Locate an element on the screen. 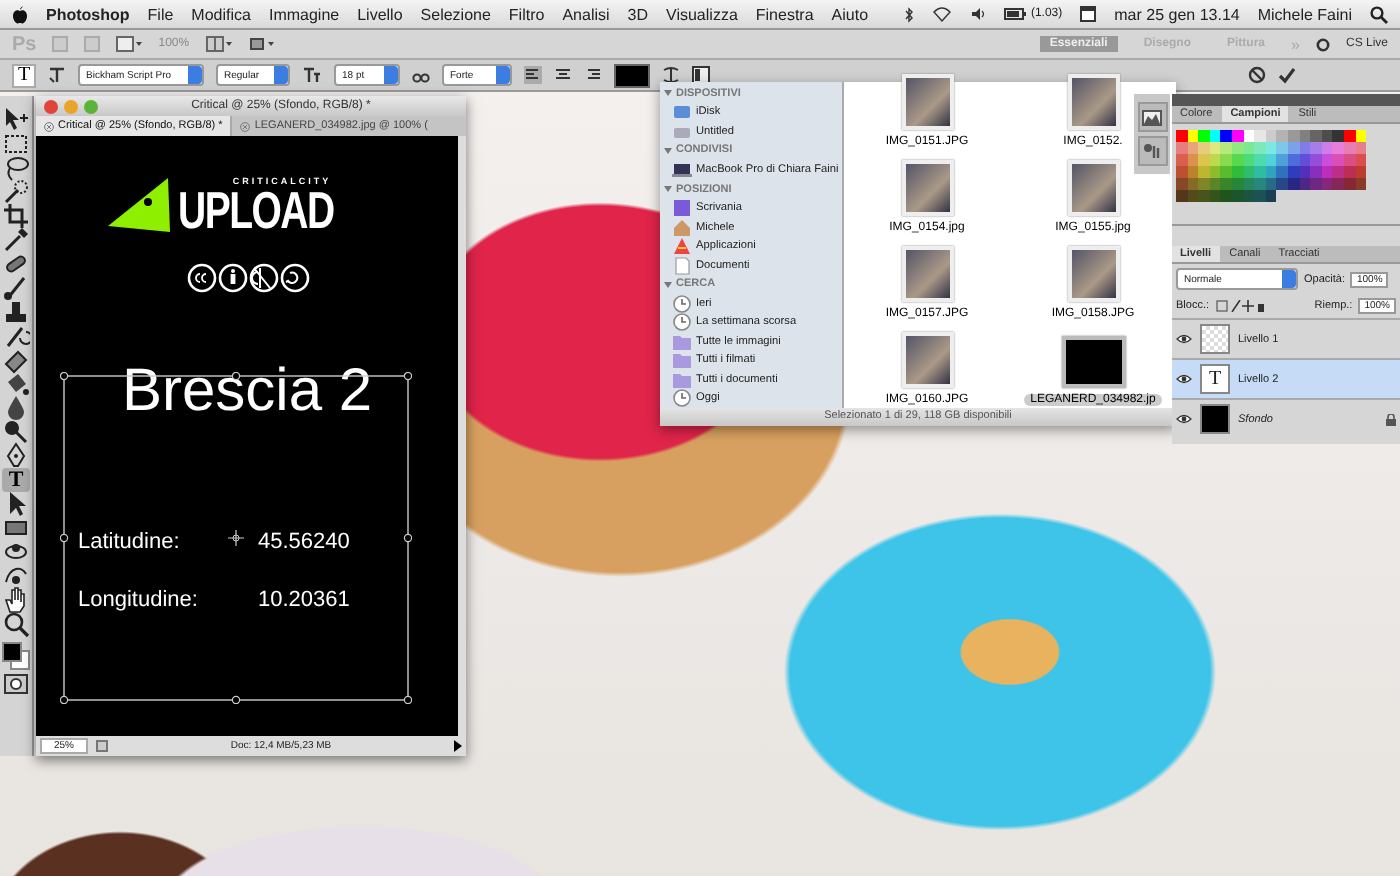 Image resolution: width=1400 pixels, height=876 pixels. screen-mode-icon is located at coordinates (260, 44).